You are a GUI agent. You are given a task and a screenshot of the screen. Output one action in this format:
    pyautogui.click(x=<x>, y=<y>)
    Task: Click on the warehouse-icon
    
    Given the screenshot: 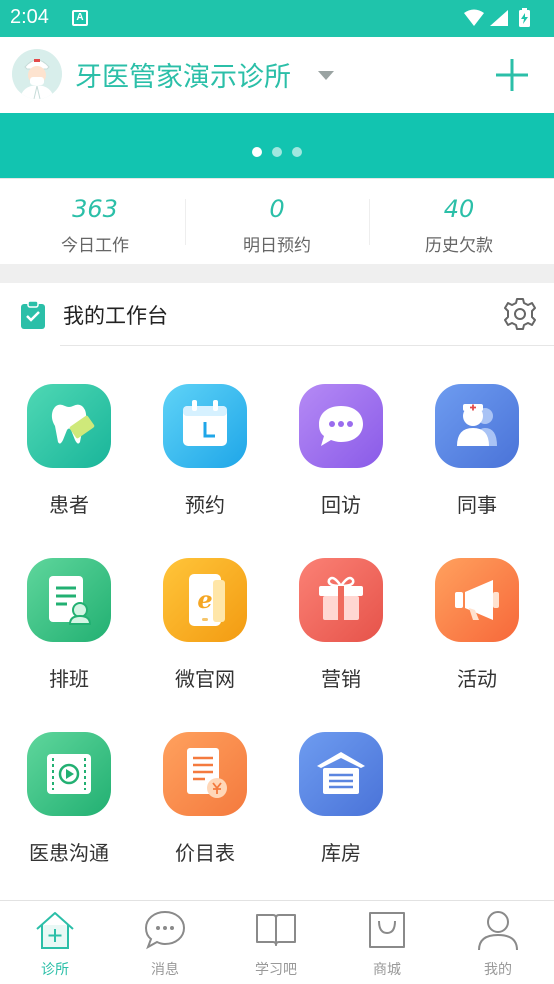 What is the action you would take?
    pyautogui.click(x=341, y=773)
    